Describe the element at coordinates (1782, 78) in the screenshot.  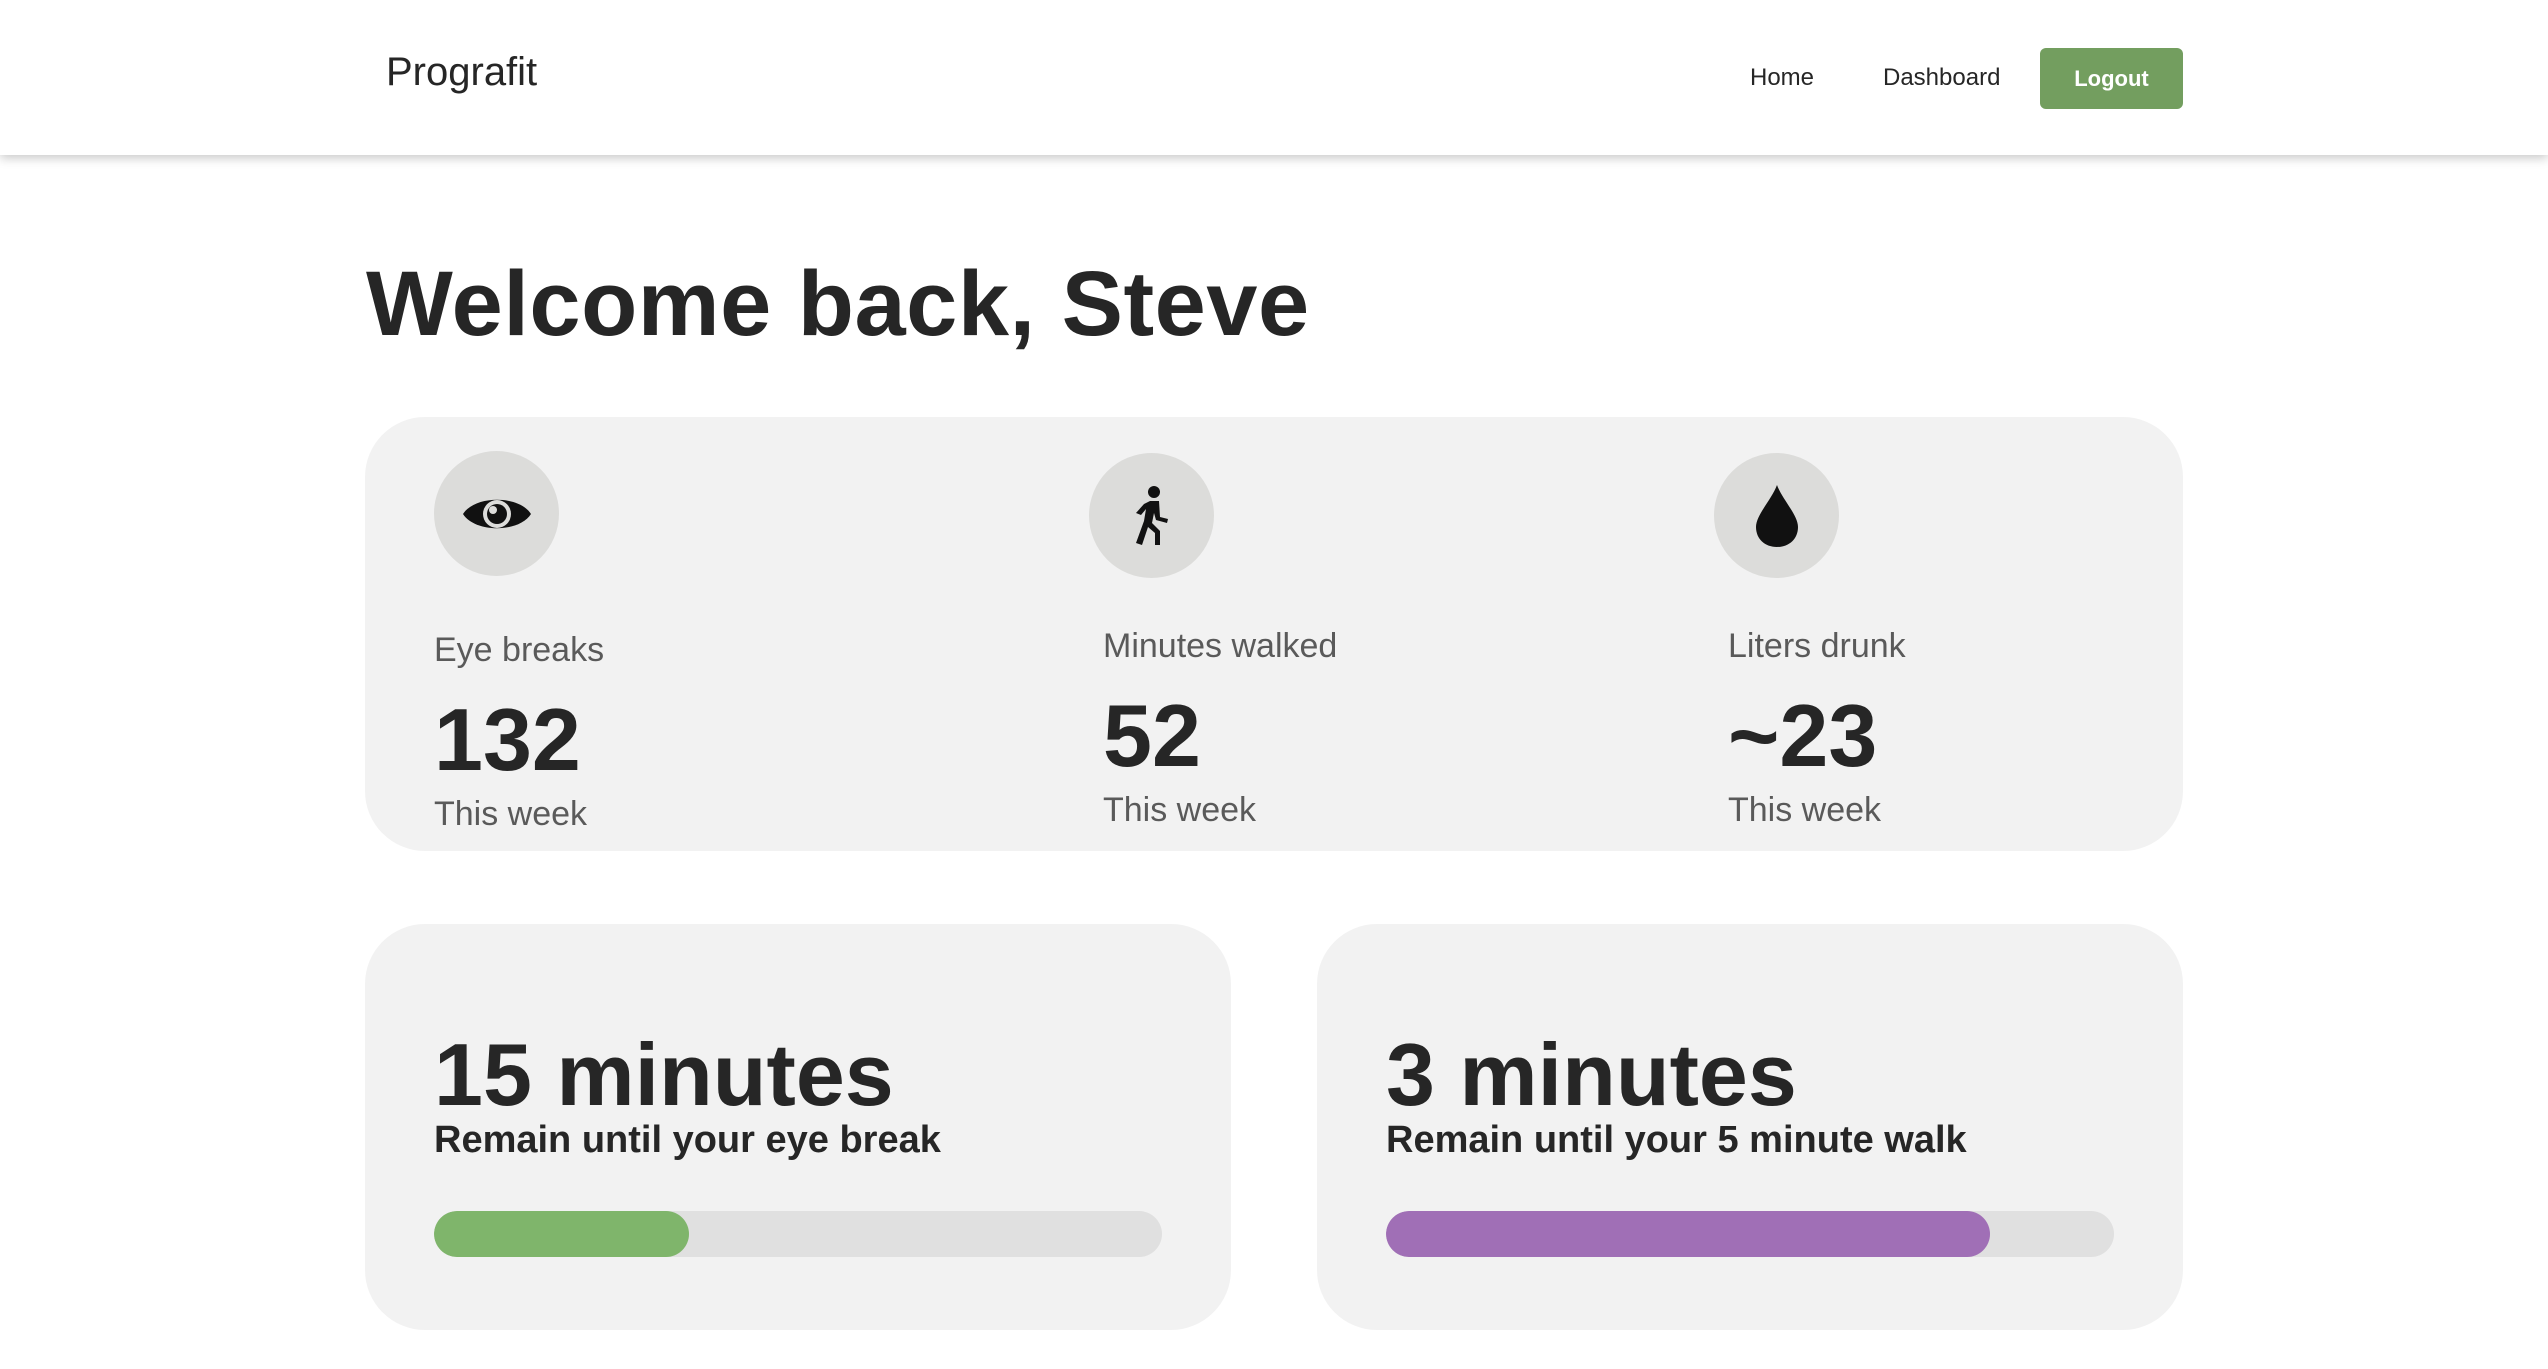
I see `nav-link-home: Home` at that location.